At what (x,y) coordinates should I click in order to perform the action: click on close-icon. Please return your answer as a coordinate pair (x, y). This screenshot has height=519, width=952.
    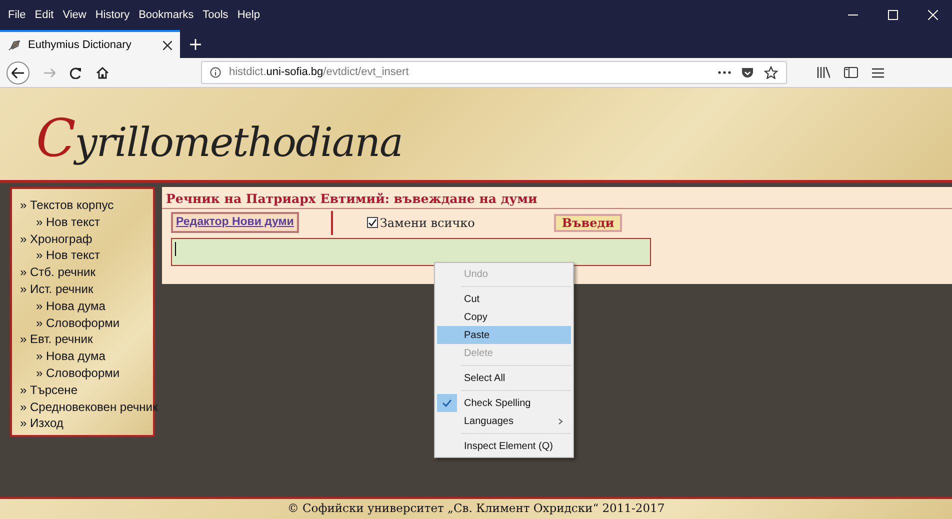
    Looking at the image, I should click on (167, 45).